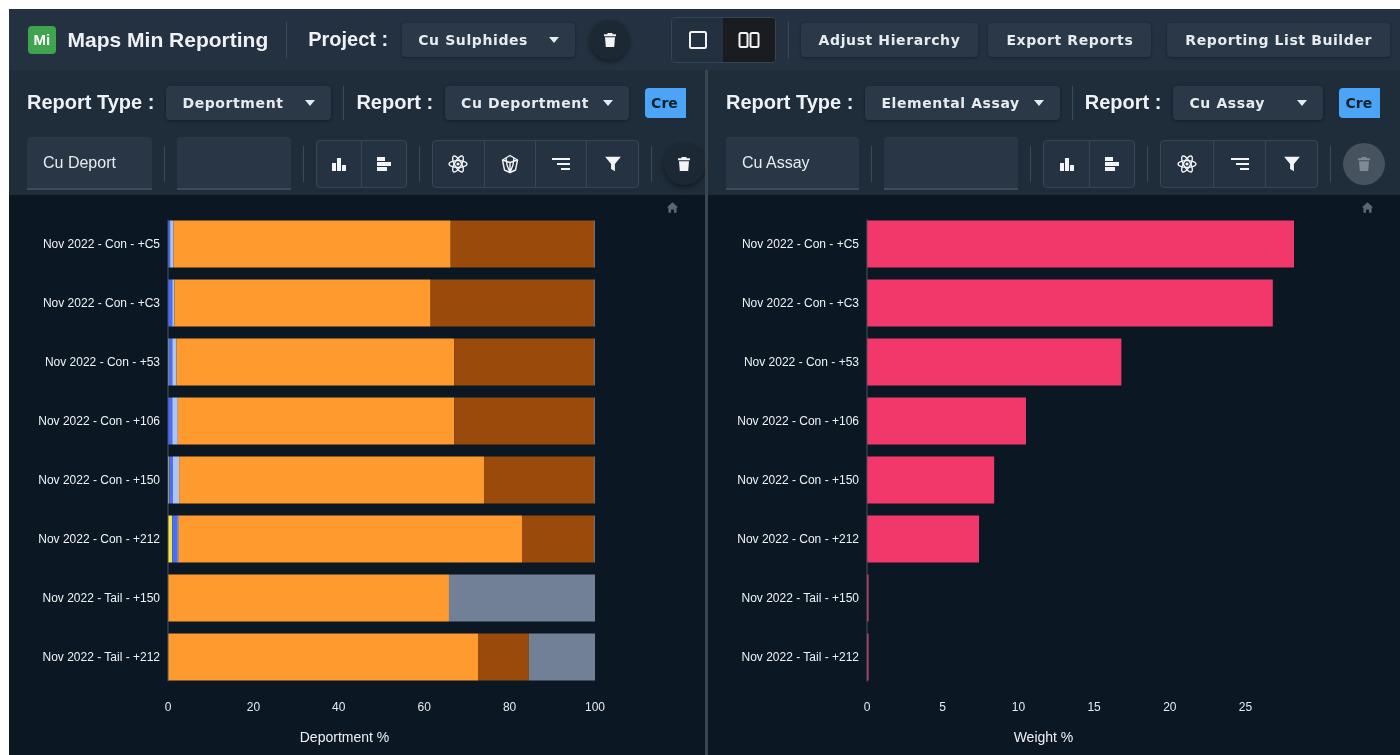  What do you see at coordinates (344, 737) in the screenshot?
I see `axis-title: Deportment %` at bounding box center [344, 737].